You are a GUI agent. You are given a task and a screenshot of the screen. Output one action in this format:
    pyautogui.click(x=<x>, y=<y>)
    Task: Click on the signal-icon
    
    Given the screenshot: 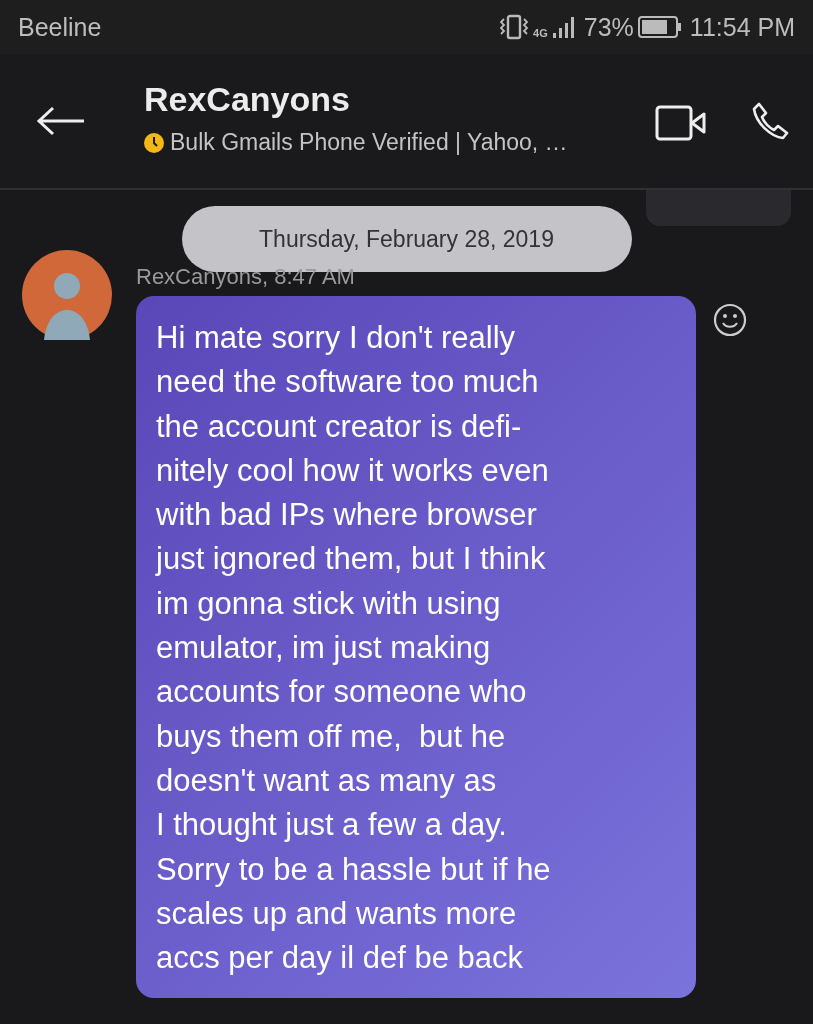 What is the action you would take?
    pyautogui.click(x=563, y=27)
    